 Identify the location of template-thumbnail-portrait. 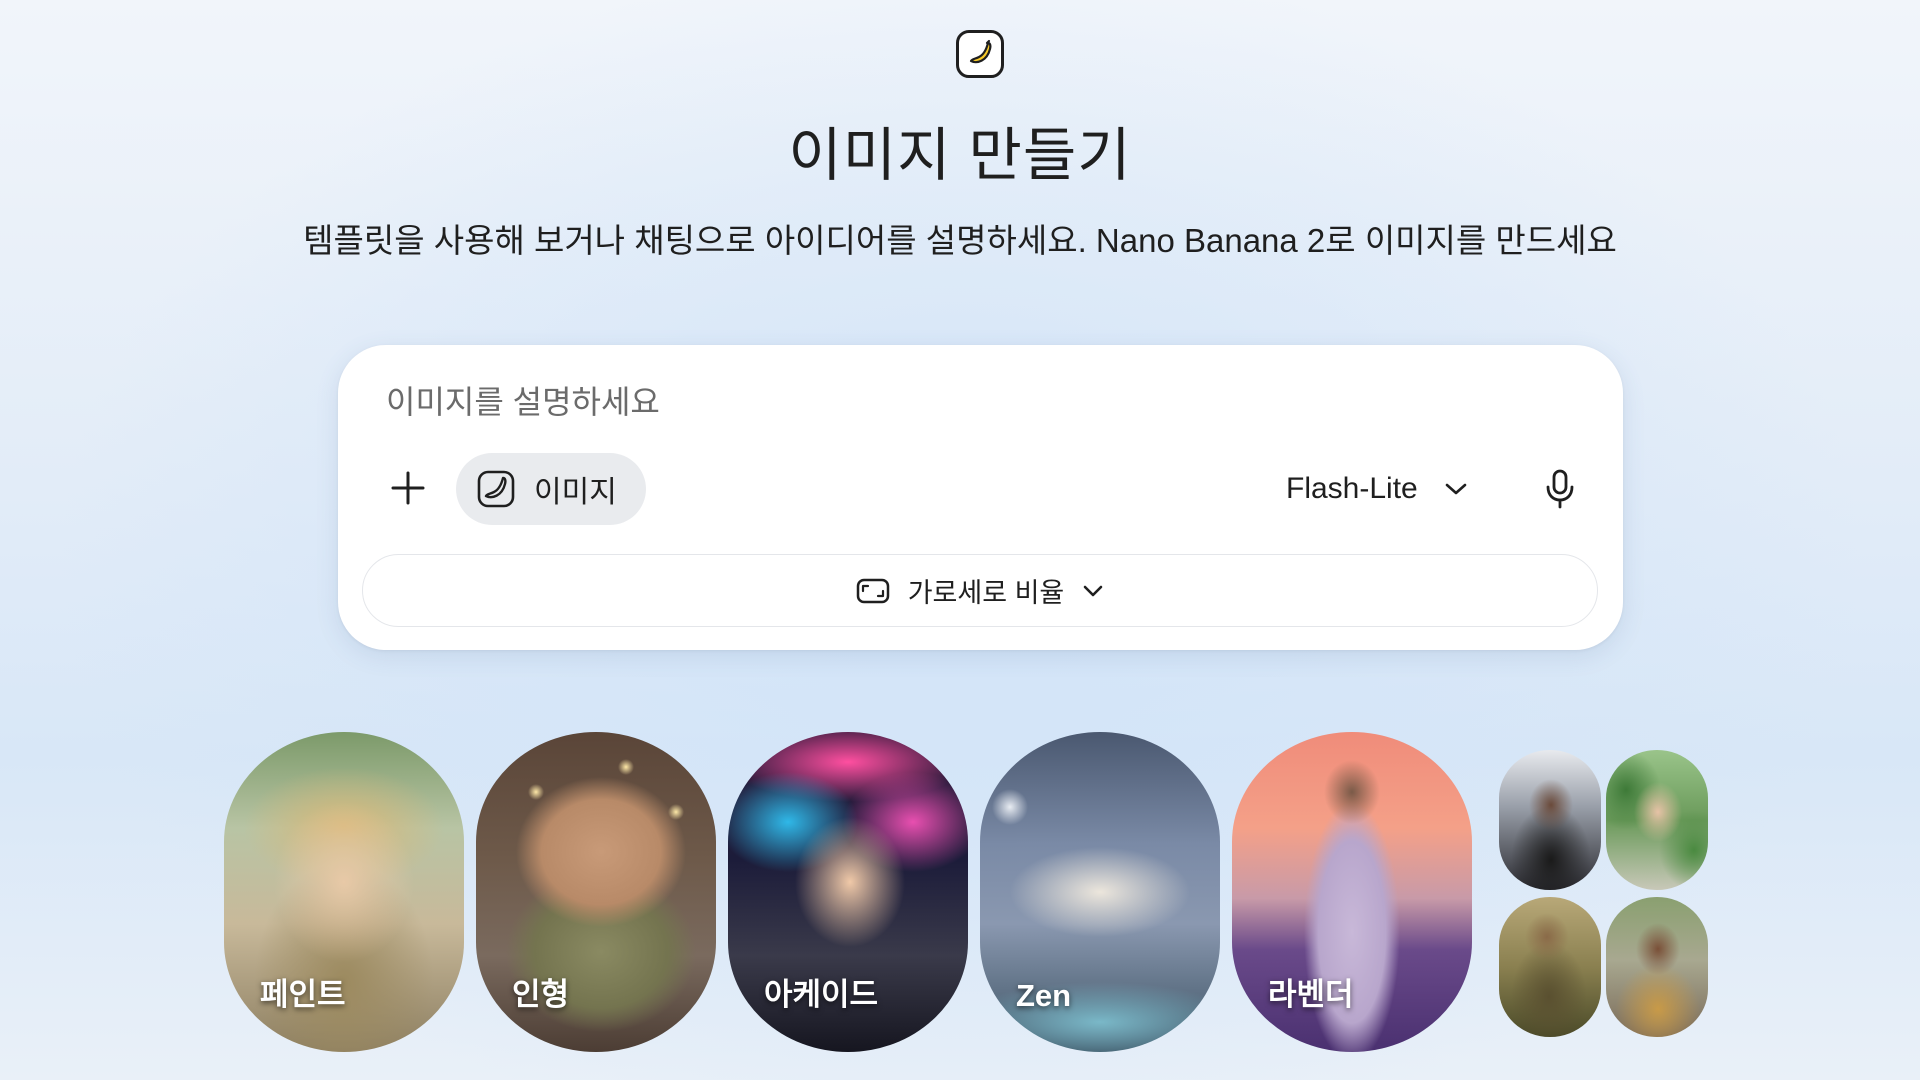
(1657, 967).